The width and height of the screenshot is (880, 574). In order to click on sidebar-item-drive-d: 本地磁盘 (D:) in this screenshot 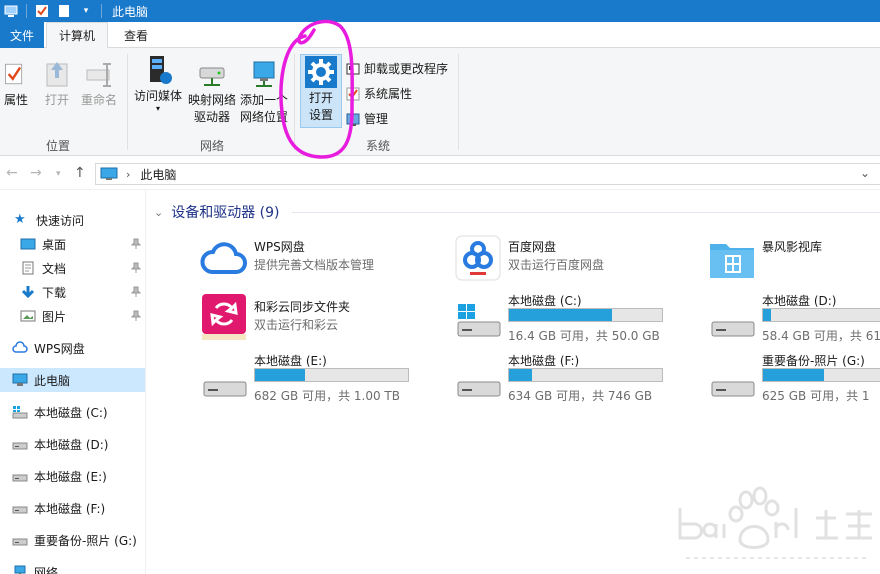, I will do `click(72, 444)`.